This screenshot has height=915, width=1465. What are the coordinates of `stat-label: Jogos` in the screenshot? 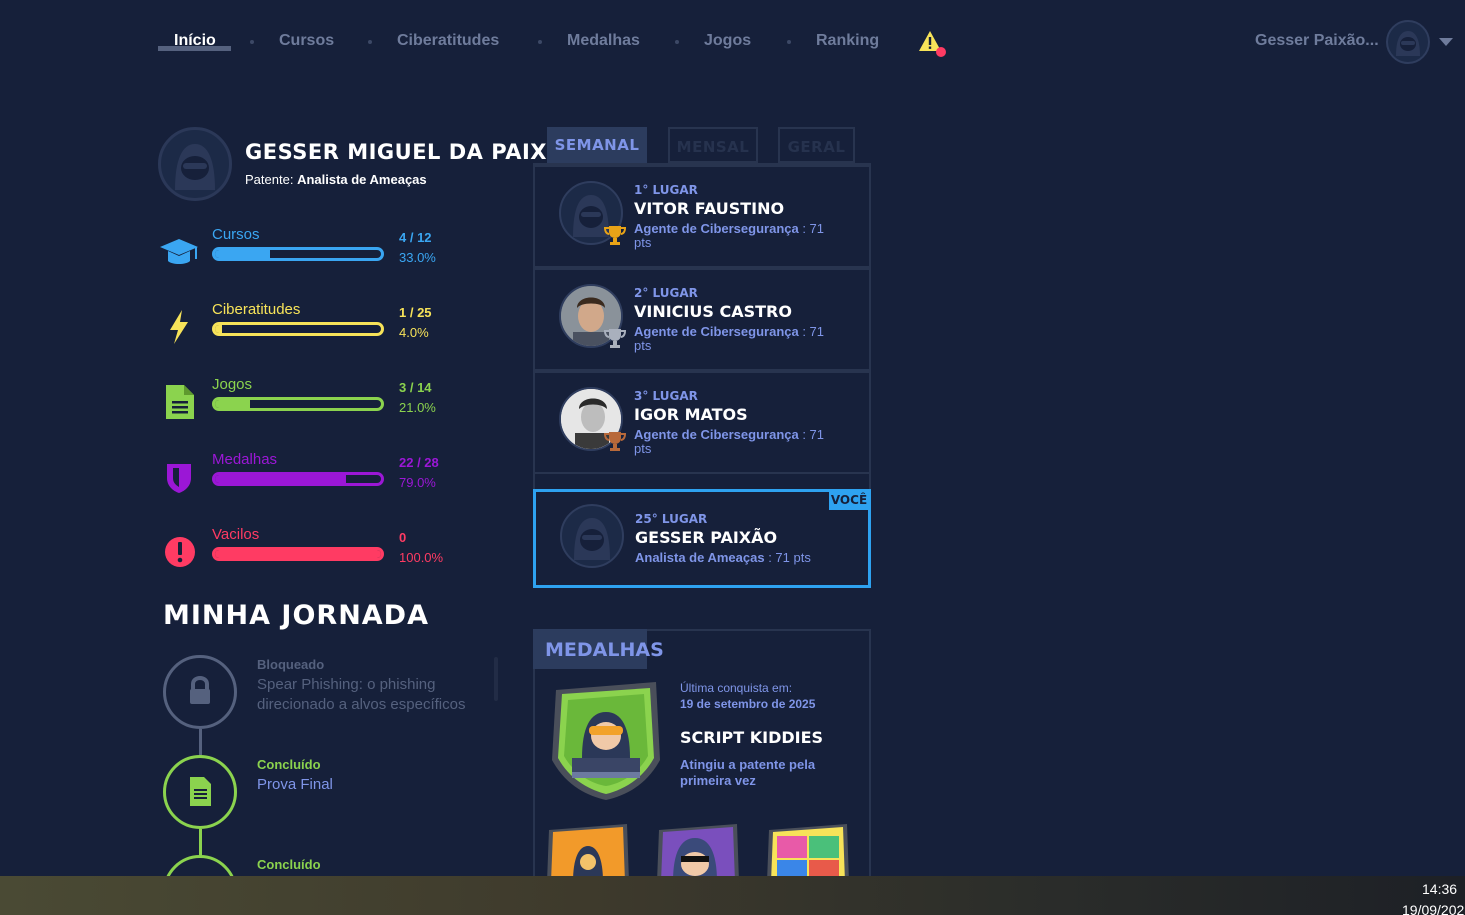 It's located at (232, 384).